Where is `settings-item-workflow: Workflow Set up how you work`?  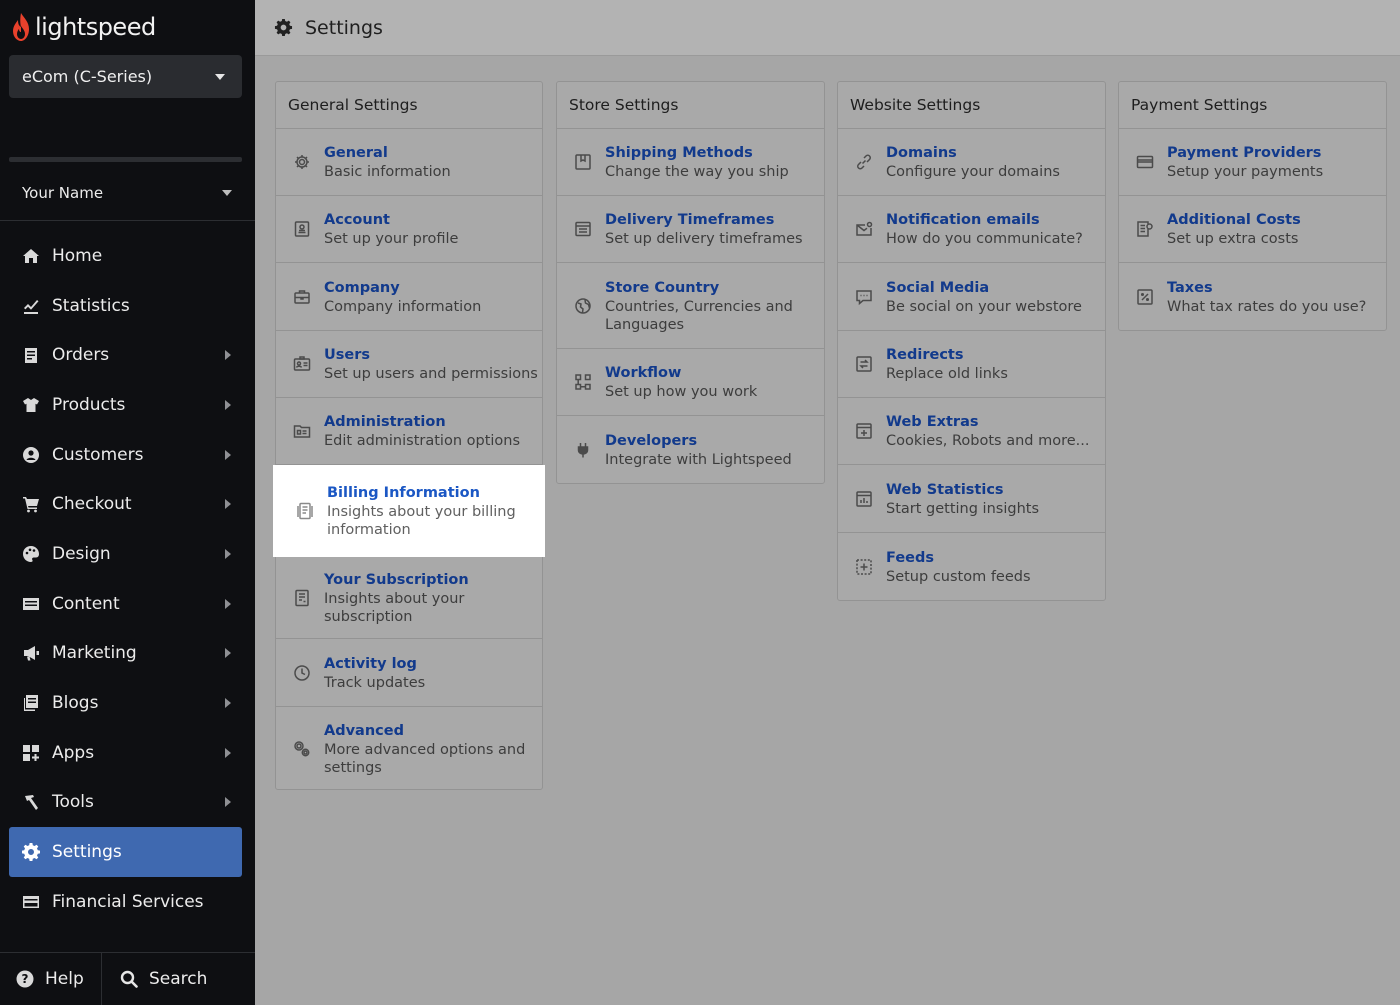
settings-item-workflow: Workflow Set up how you work is located at coordinates (690, 382).